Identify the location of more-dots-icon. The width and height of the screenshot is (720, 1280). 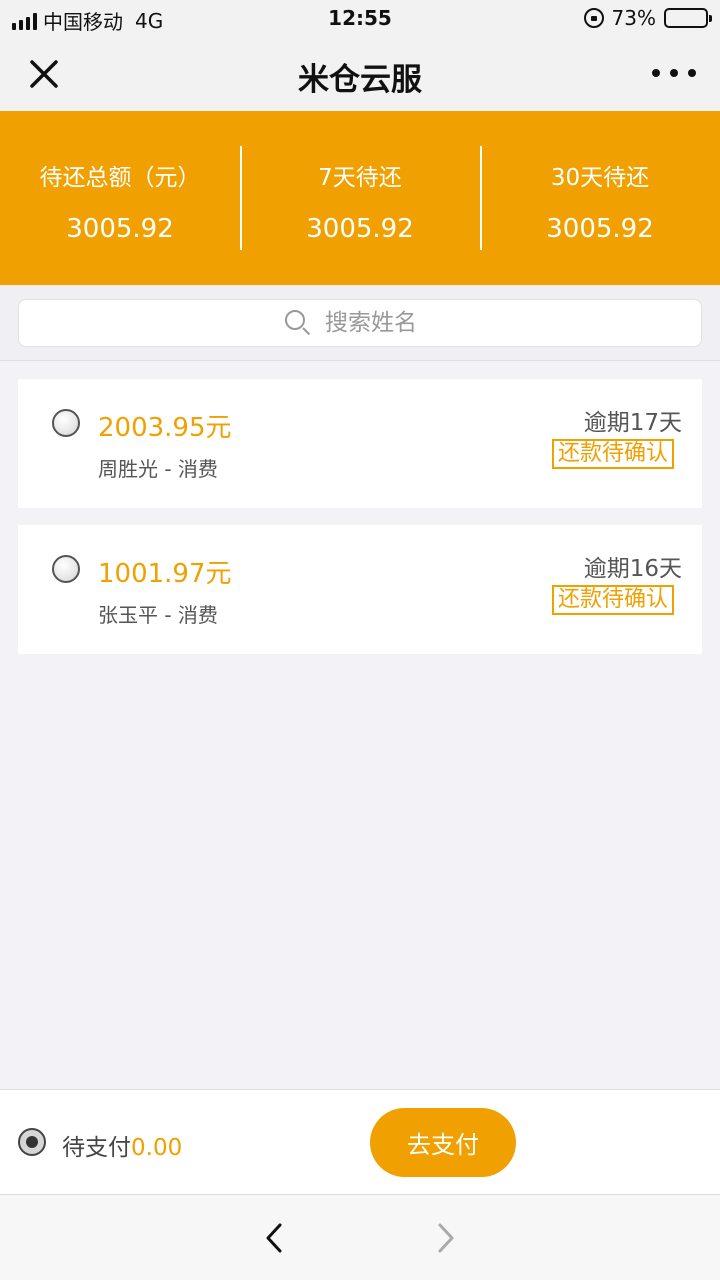
(674, 73).